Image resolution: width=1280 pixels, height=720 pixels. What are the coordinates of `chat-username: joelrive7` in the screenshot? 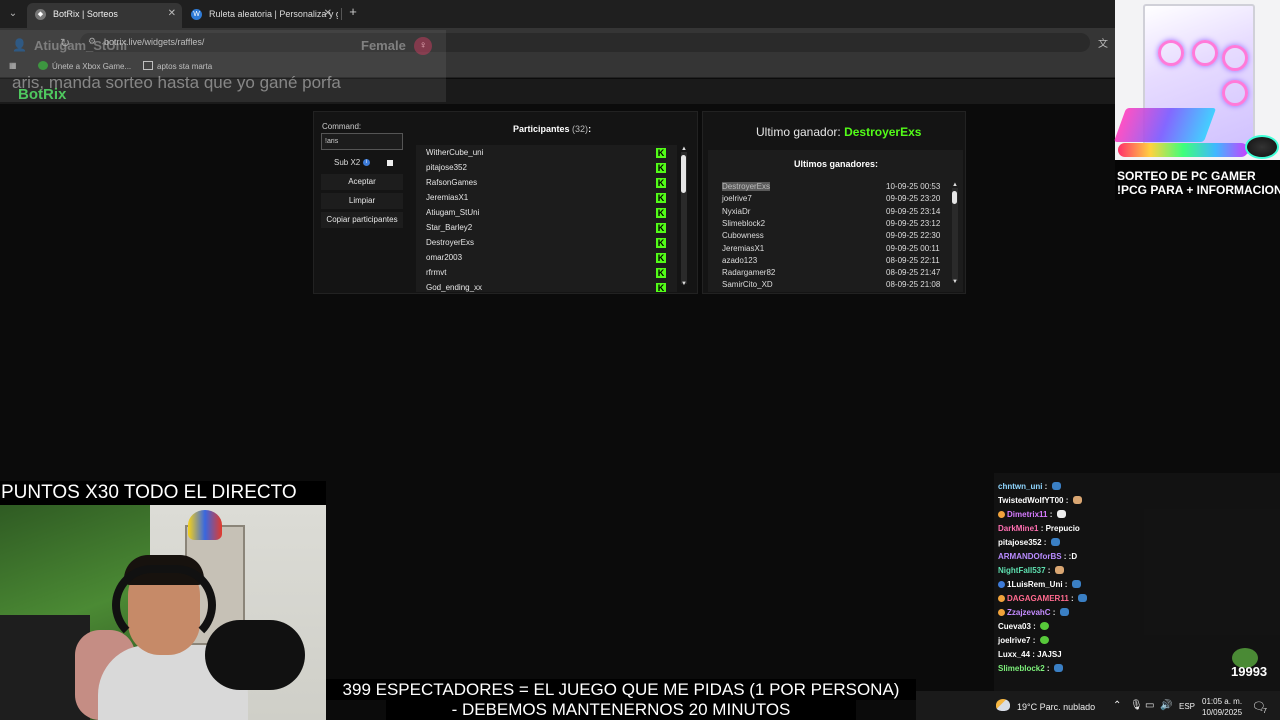 It's located at (1014, 640).